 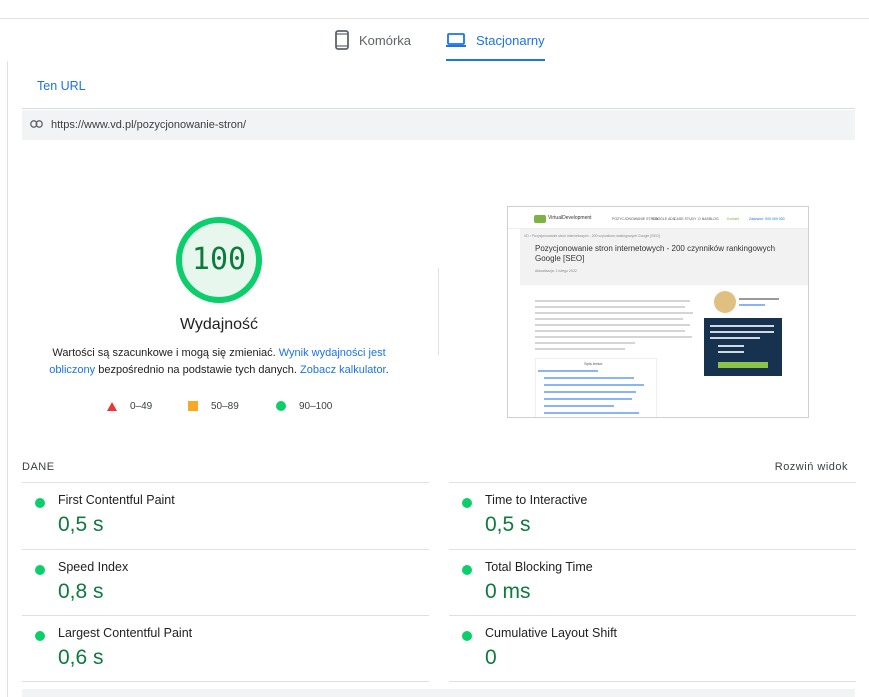 What do you see at coordinates (725, 302) in the screenshot?
I see `author-avatar` at bounding box center [725, 302].